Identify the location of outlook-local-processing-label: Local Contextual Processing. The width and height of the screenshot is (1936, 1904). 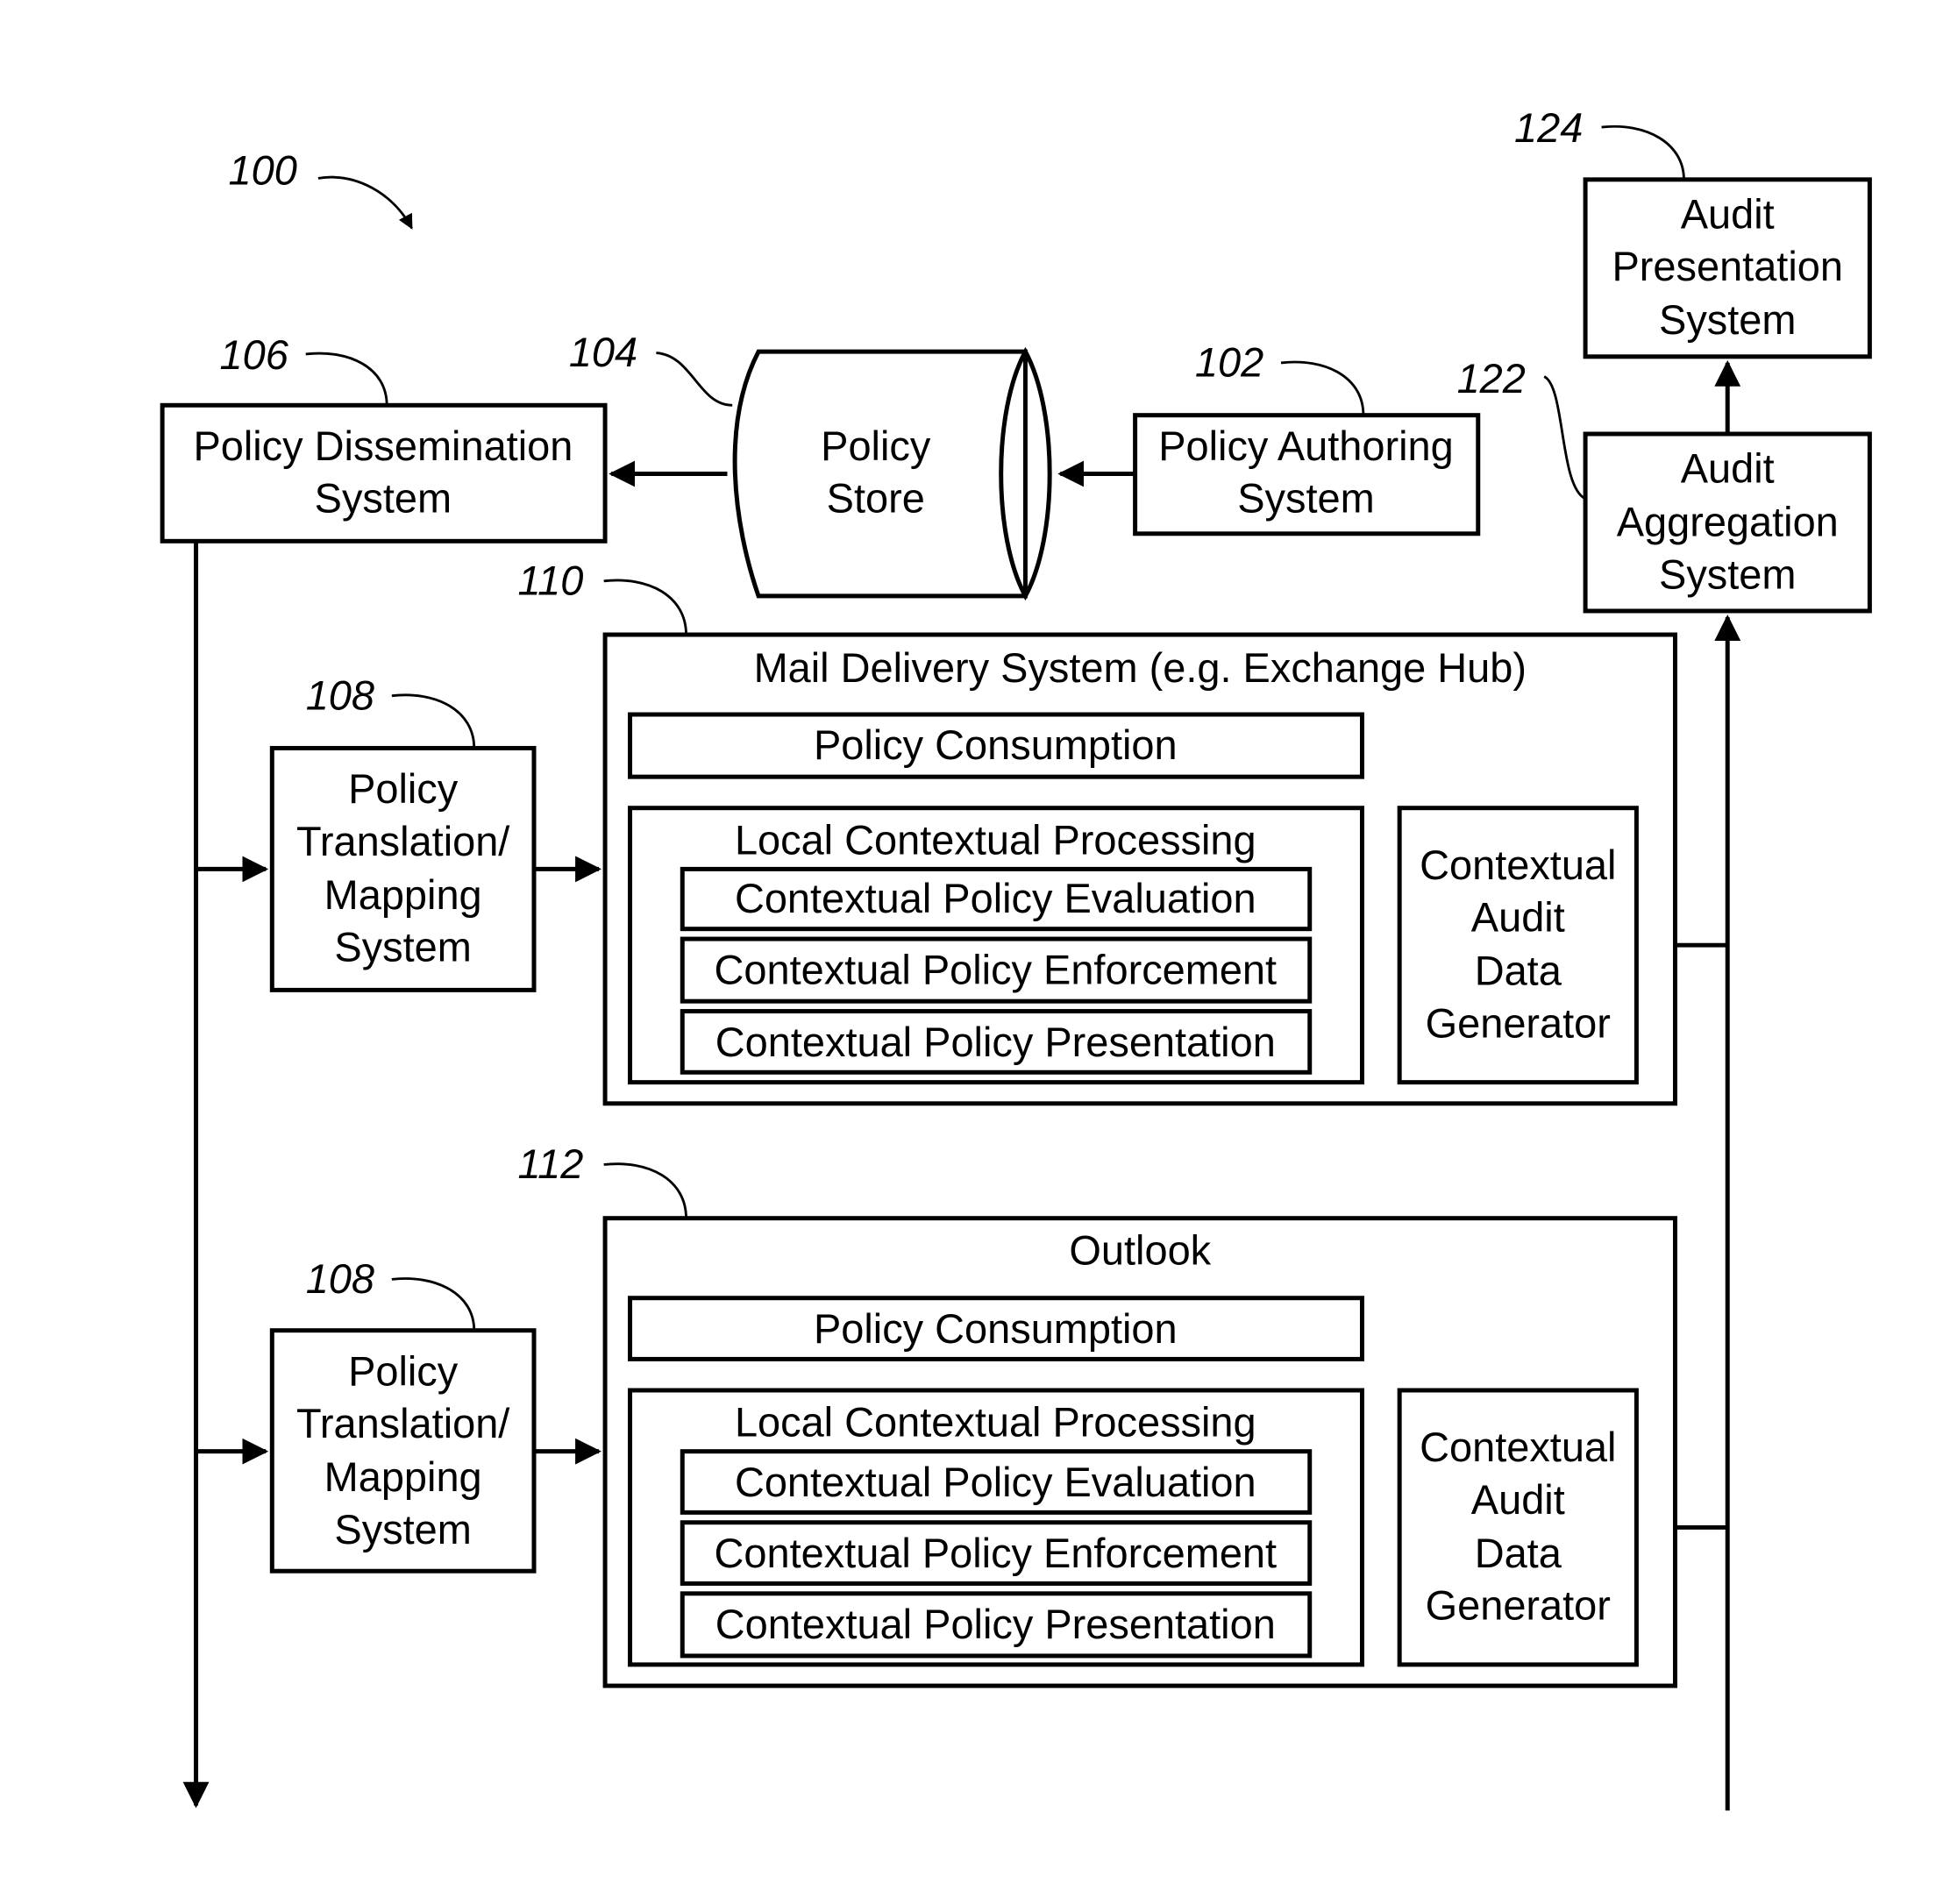
(995, 1423).